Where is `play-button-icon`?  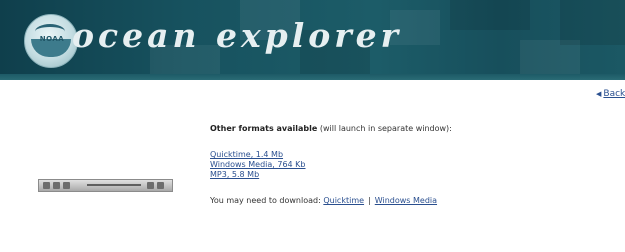 play-button-icon is located at coordinates (46, 185).